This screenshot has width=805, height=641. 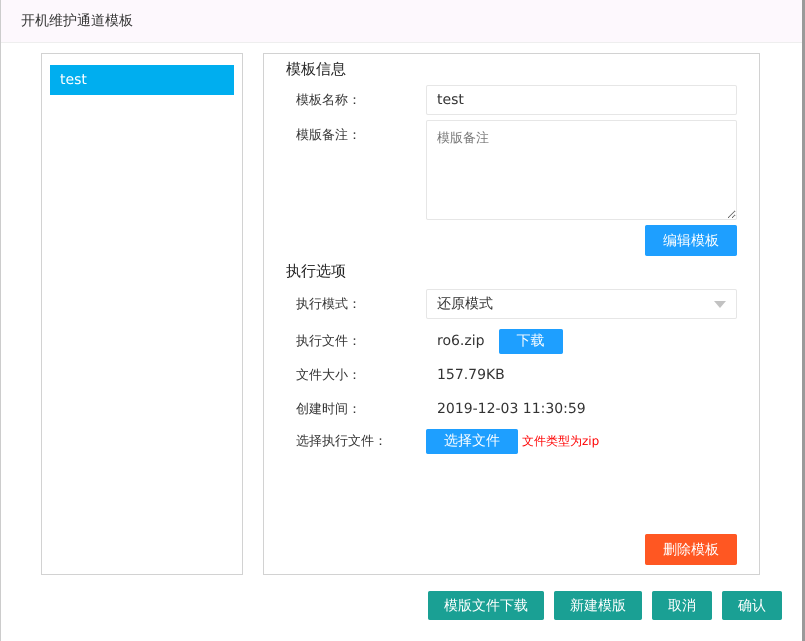 I want to click on field-label: 模板名称：, so click(x=328, y=100).